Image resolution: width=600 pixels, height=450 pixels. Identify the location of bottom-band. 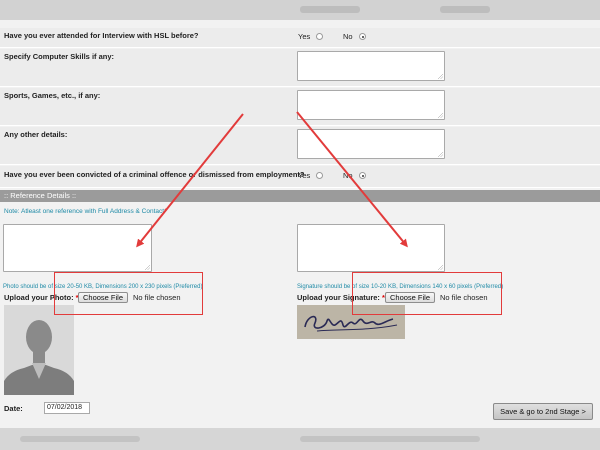
(300, 439).